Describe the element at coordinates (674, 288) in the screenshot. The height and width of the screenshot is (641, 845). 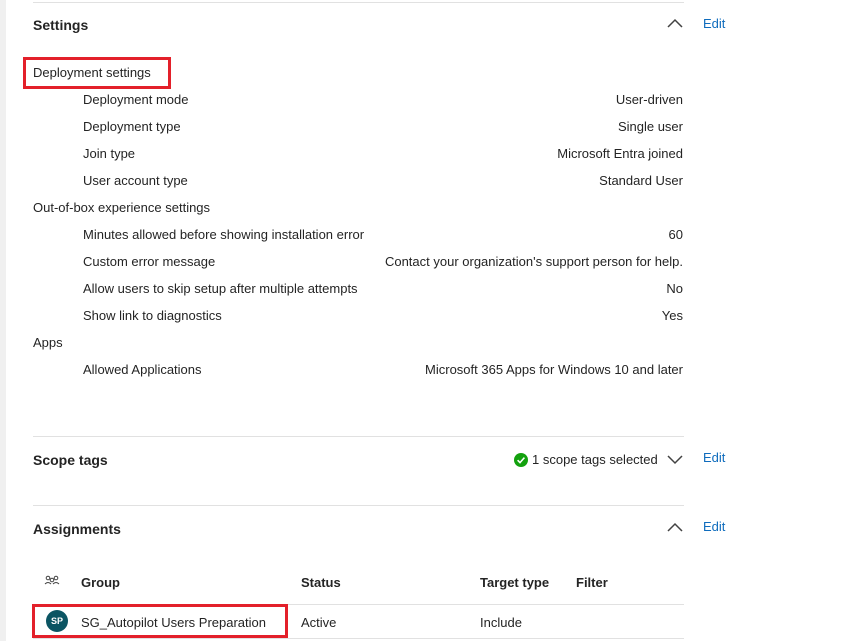
I see `skip-setup-value: No` at that location.